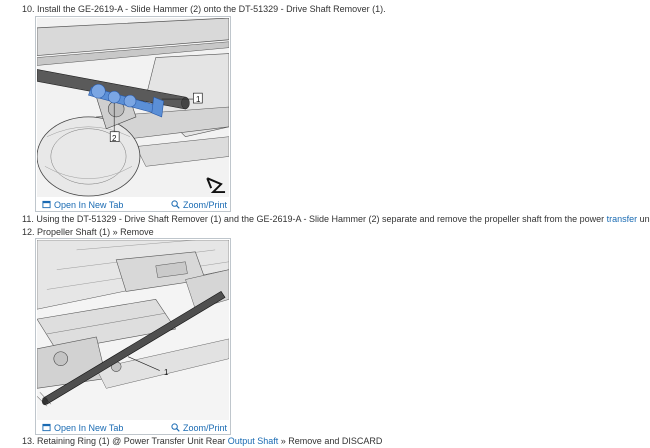  Describe the element at coordinates (114, 138) in the screenshot. I see `callout-2: 2` at that location.